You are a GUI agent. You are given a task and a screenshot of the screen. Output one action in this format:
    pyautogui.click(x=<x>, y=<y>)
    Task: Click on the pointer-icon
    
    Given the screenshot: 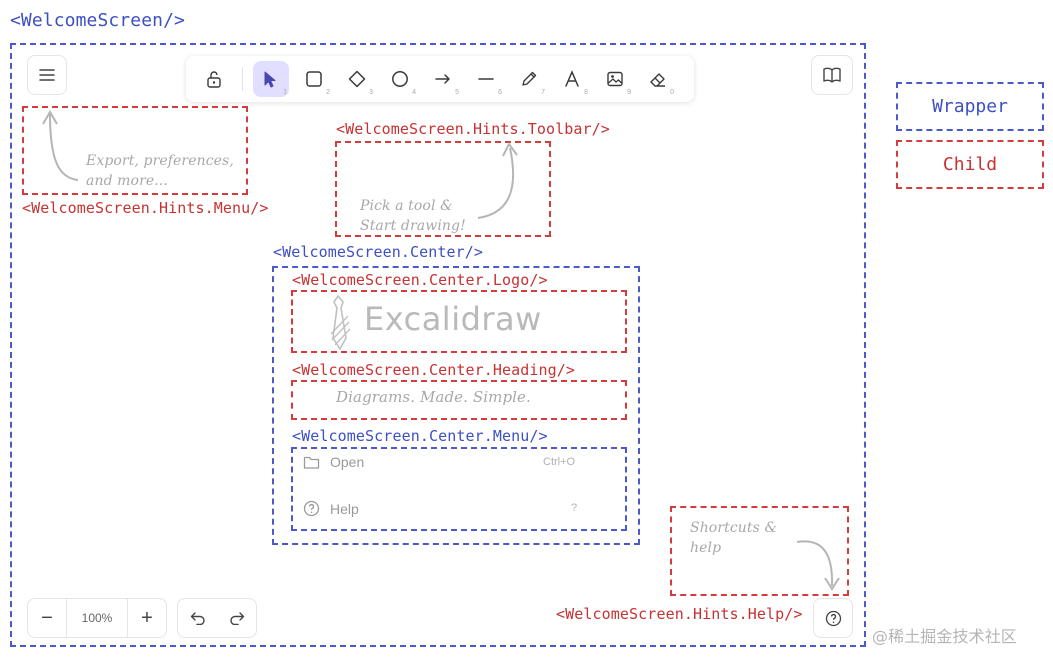 What is the action you would take?
    pyautogui.click(x=270, y=79)
    